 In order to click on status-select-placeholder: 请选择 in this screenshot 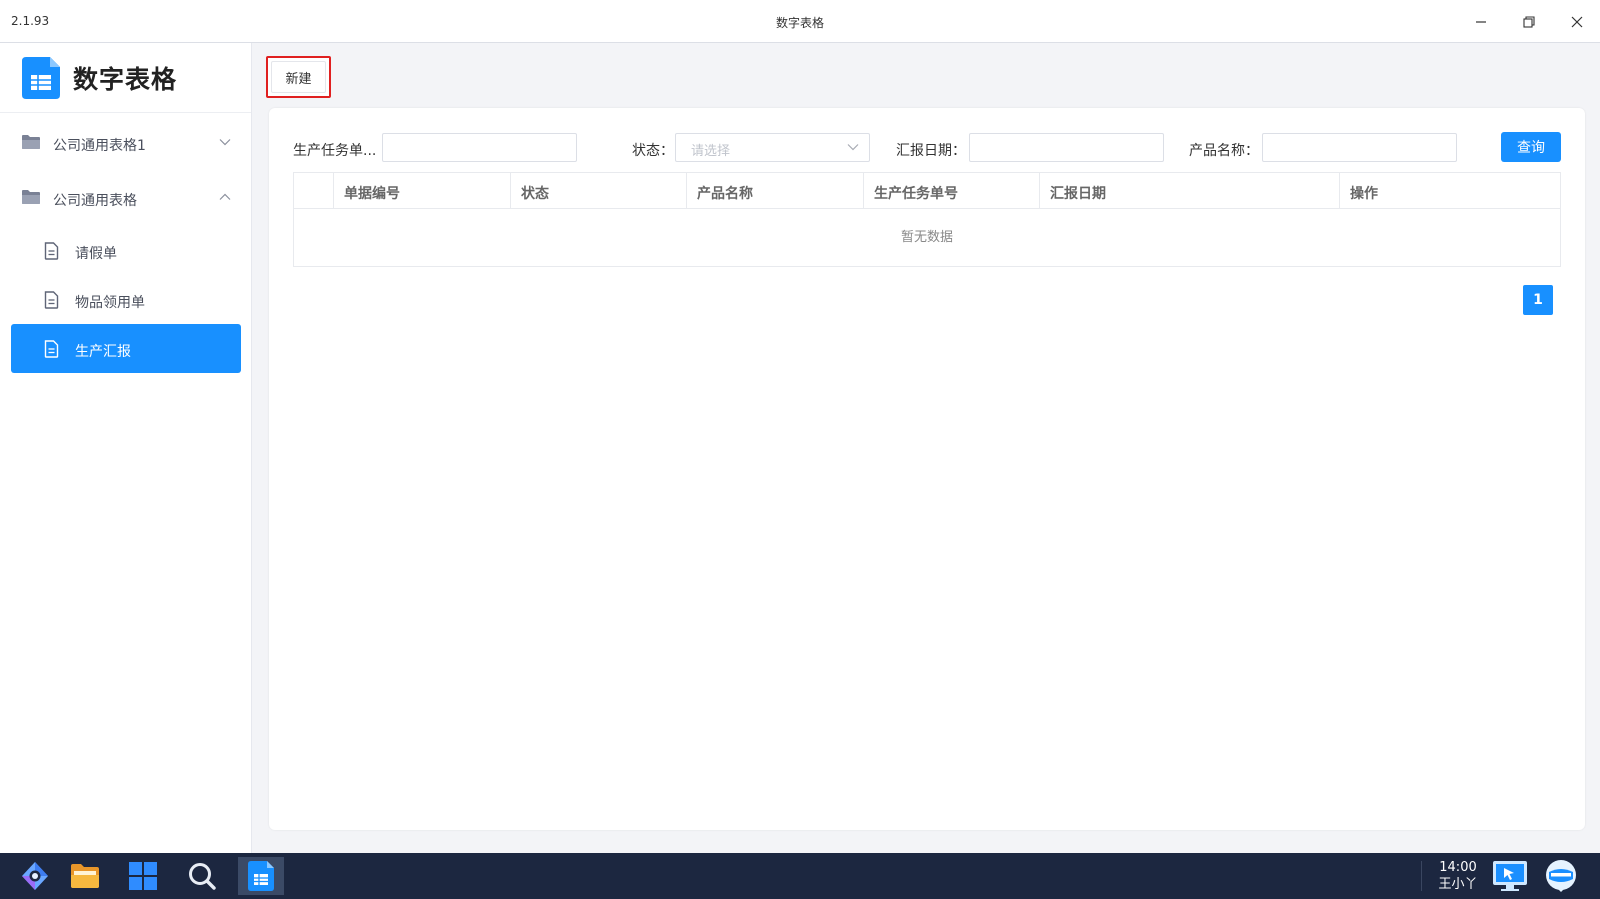, I will do `click(711, 151)`.